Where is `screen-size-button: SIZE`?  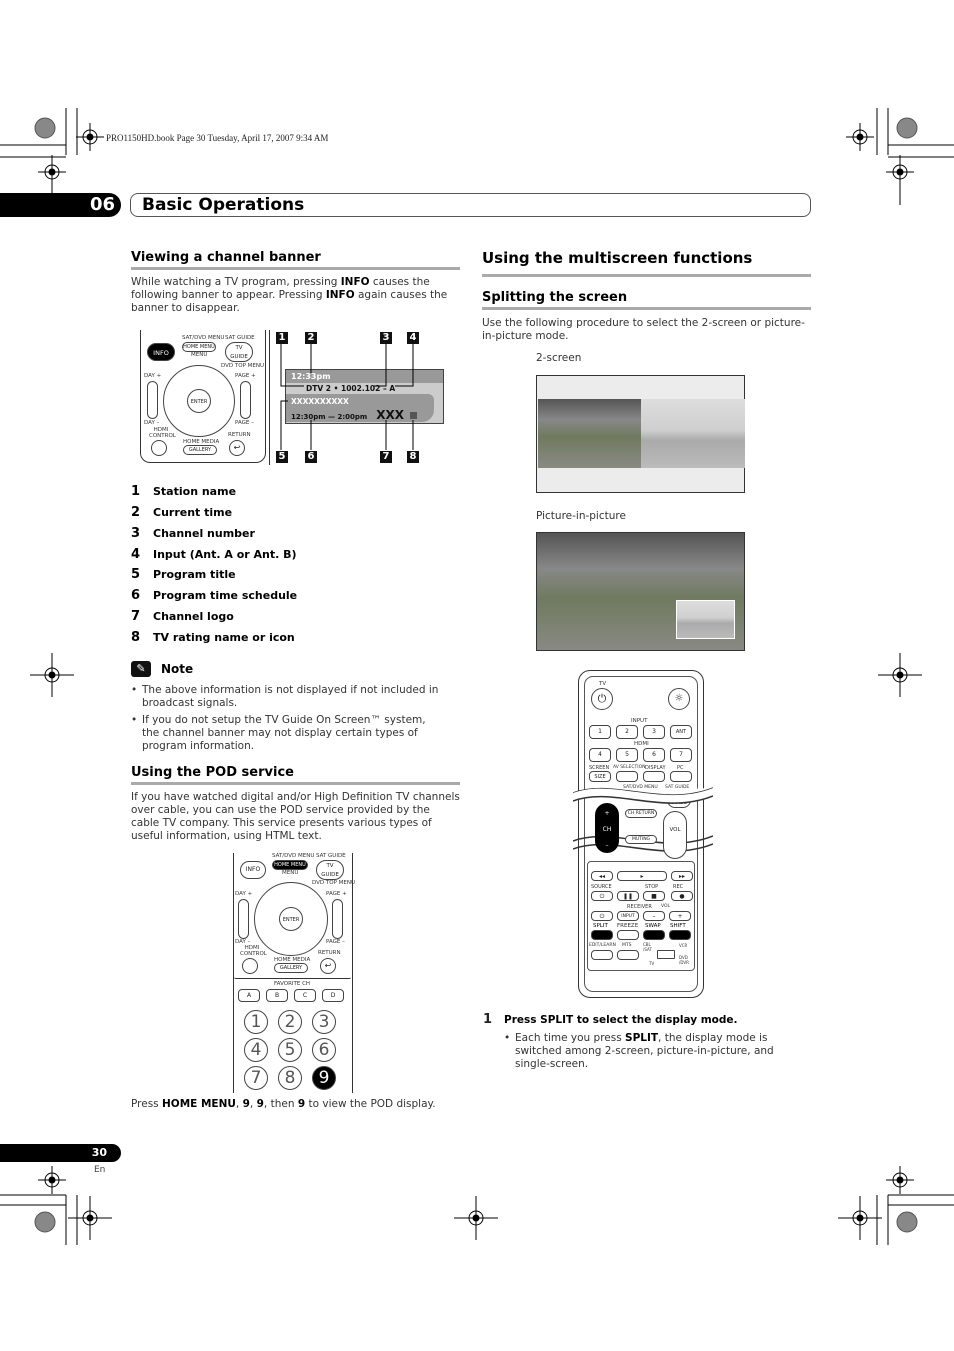 screen-size-button: SIZE is located at coordinates (600, 776).